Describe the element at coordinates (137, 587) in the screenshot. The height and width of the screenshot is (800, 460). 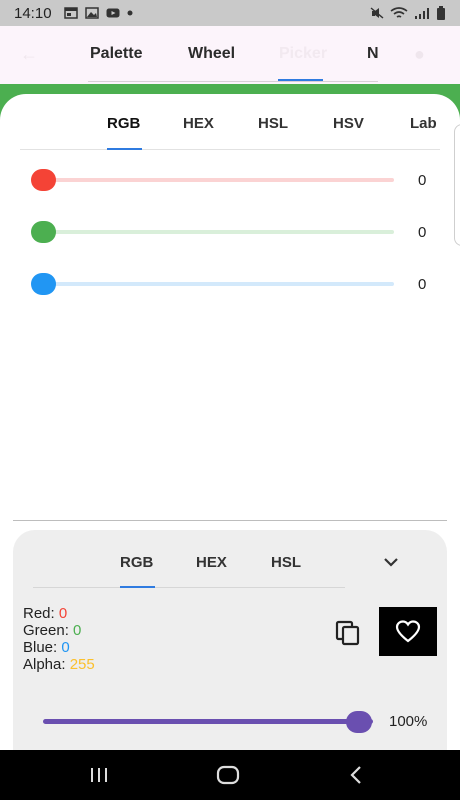
I see `panel-tab-indicator` at that location.